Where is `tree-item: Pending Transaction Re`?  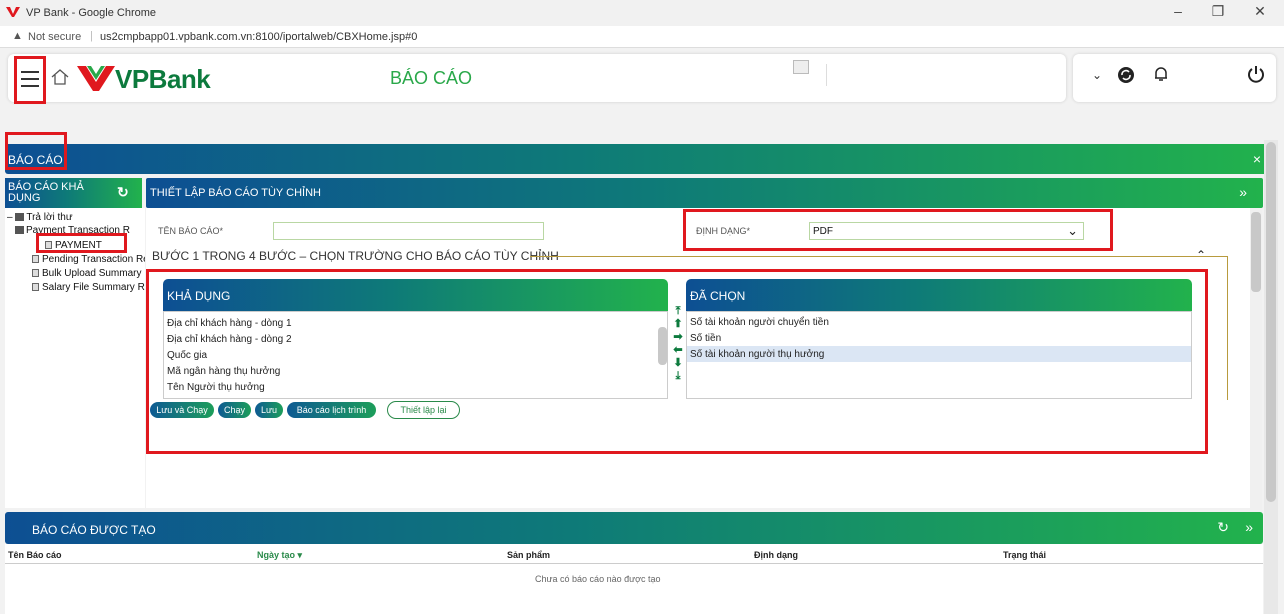
tree-item: Pending Transaction Re is located at coordinates (88, 259).